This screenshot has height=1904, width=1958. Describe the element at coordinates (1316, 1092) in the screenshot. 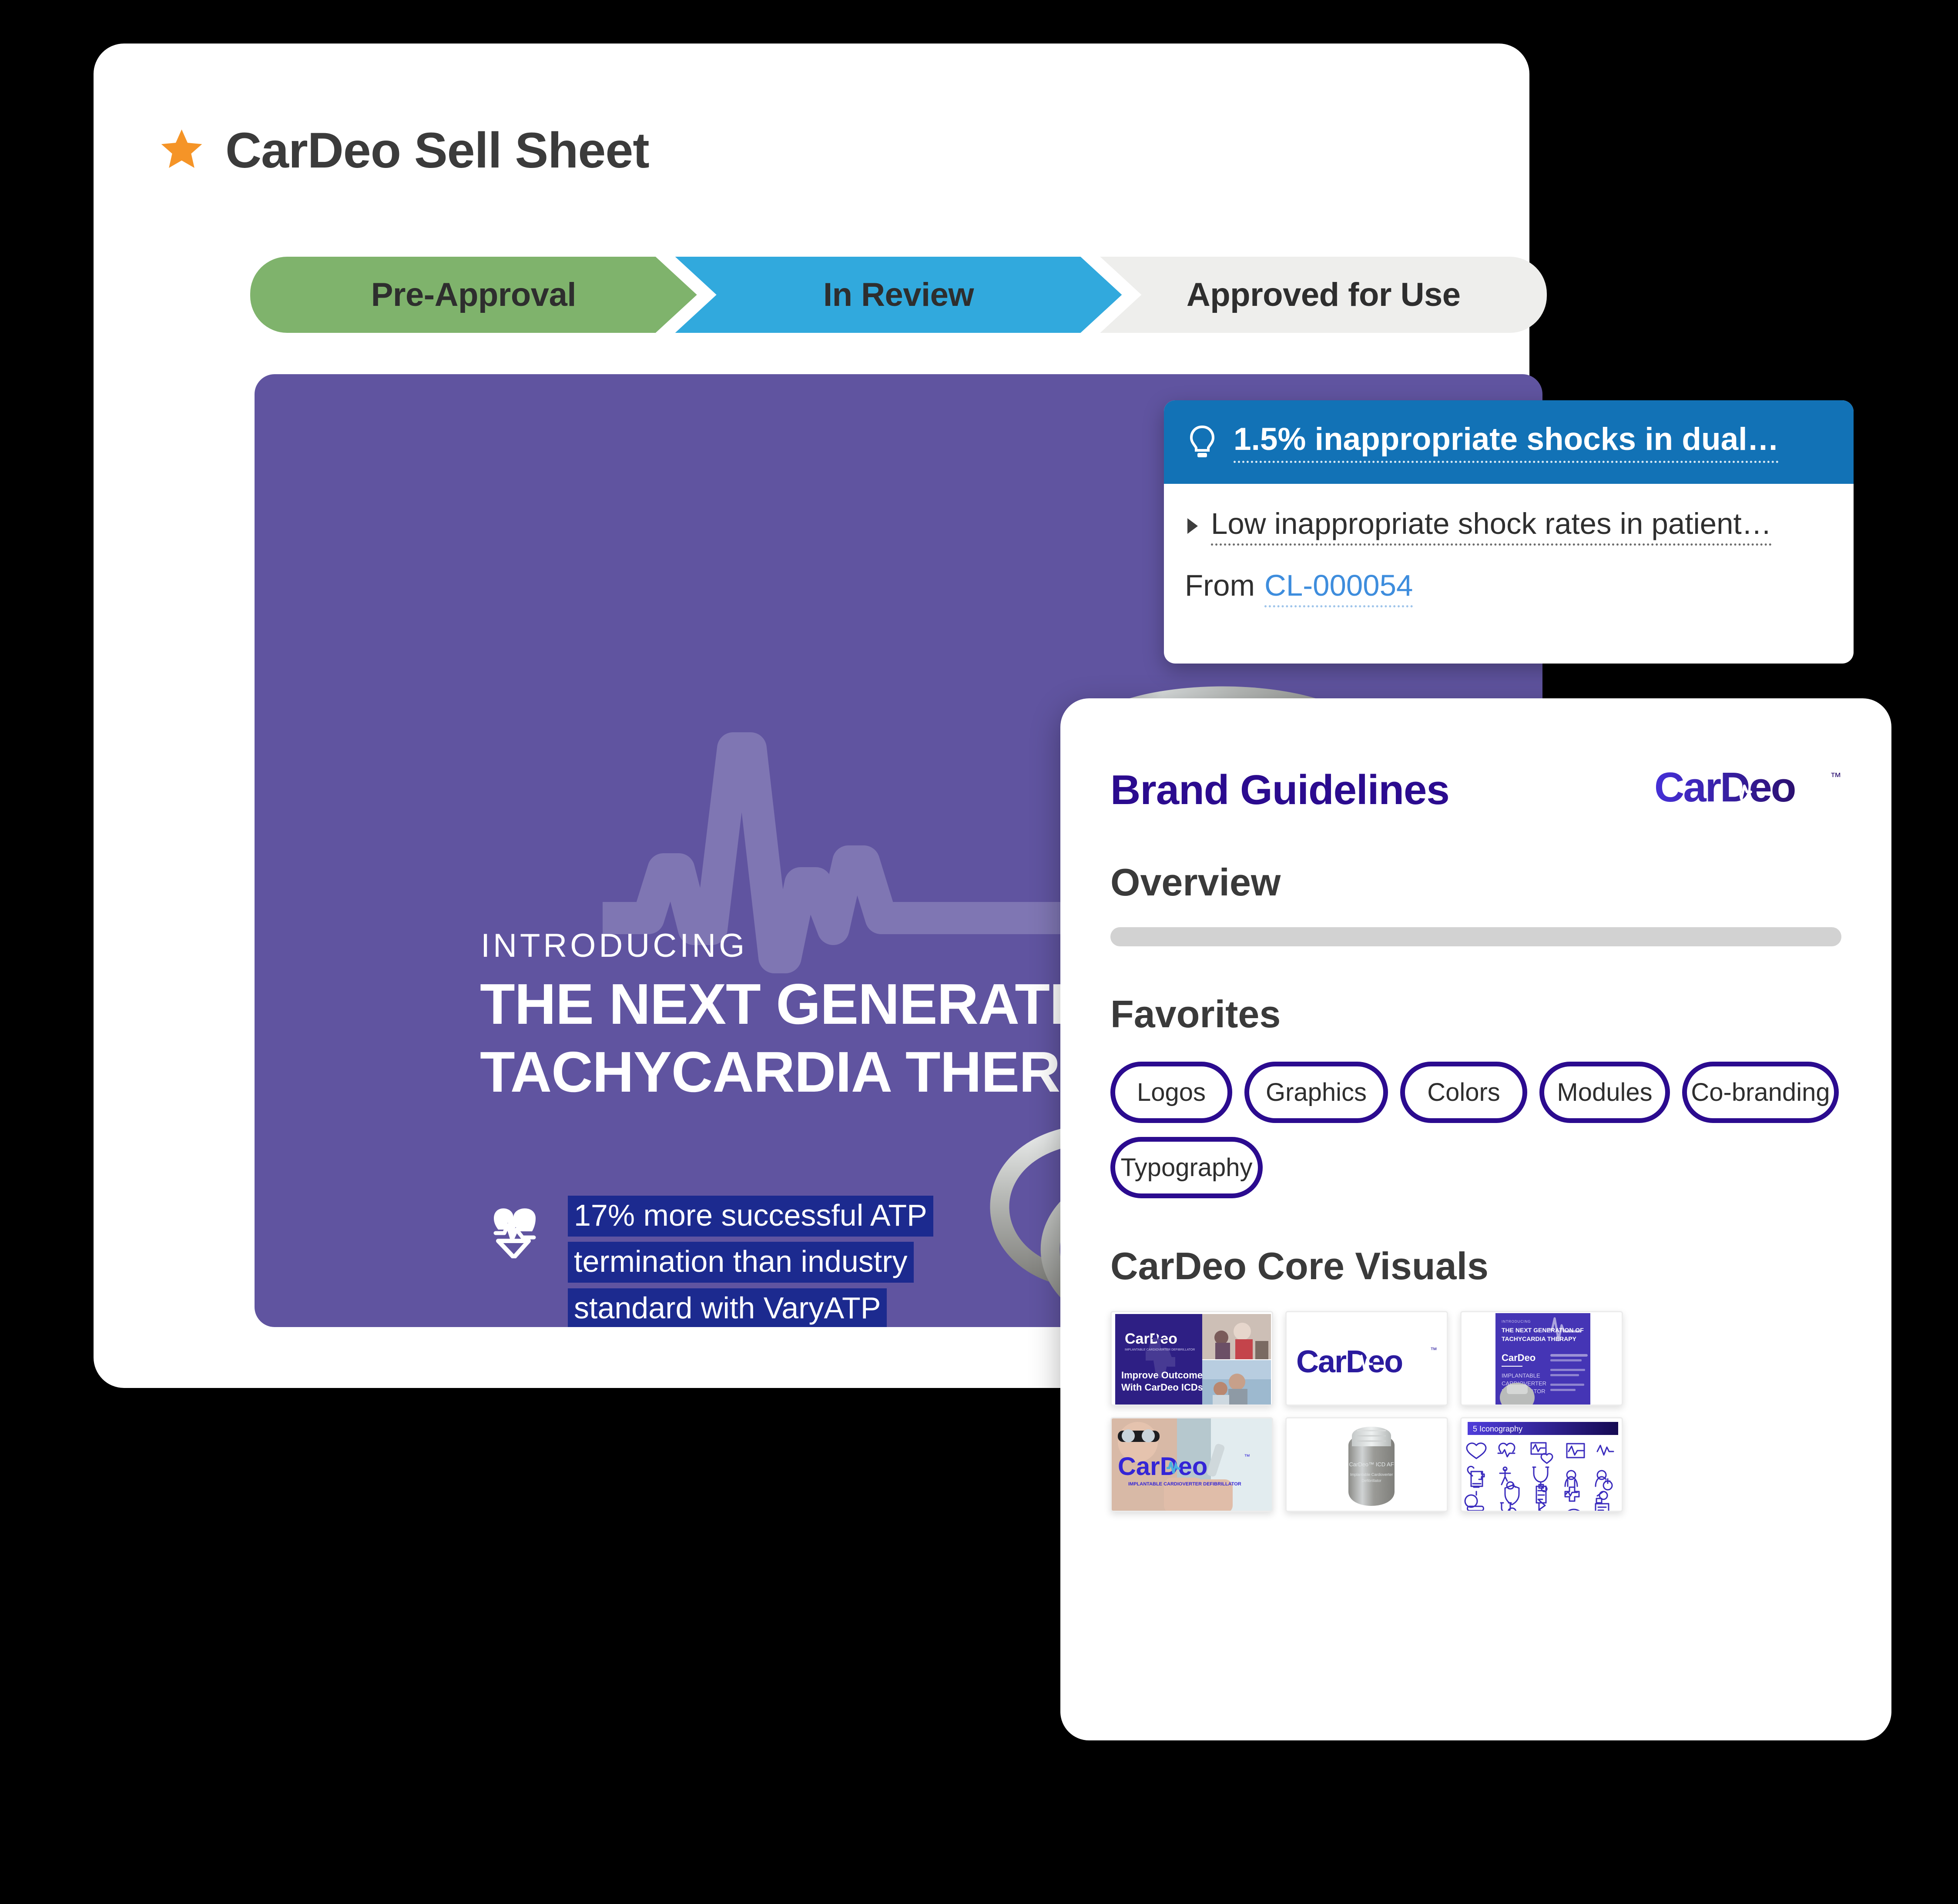

I see `favorites-pill-graphics: Graphics` at that location.